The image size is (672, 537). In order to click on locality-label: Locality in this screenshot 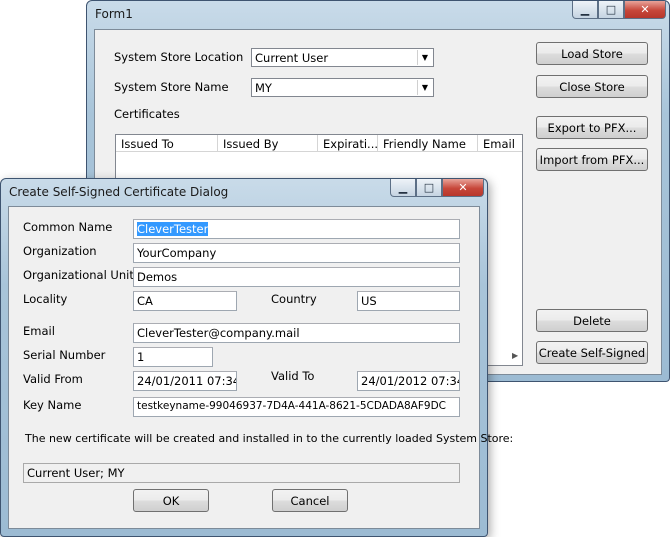, I will do `click(45, 299)`.